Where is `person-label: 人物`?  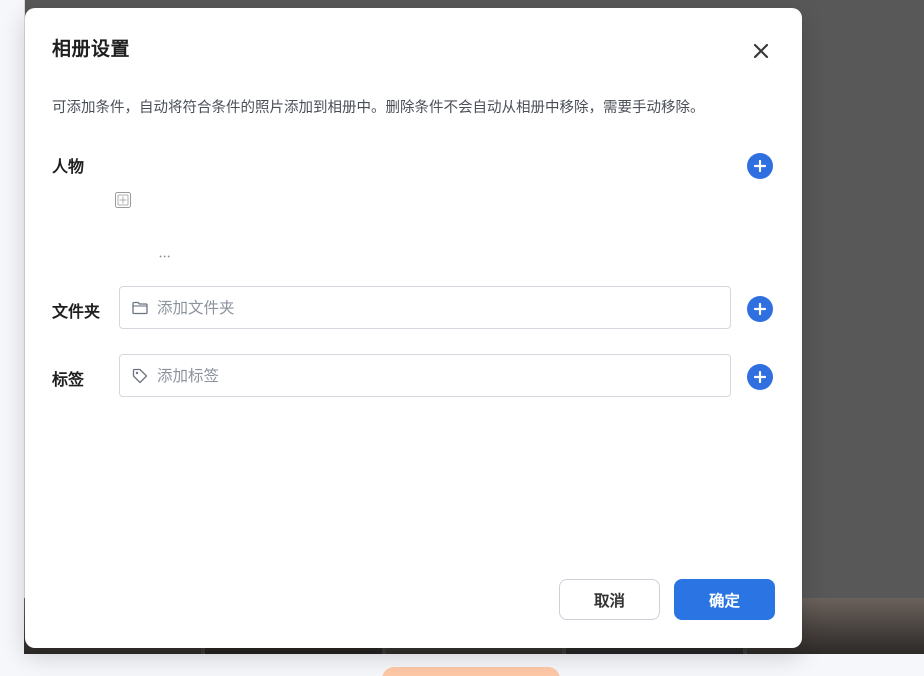 person-label: 人物 is located at coordinates (68, 166).